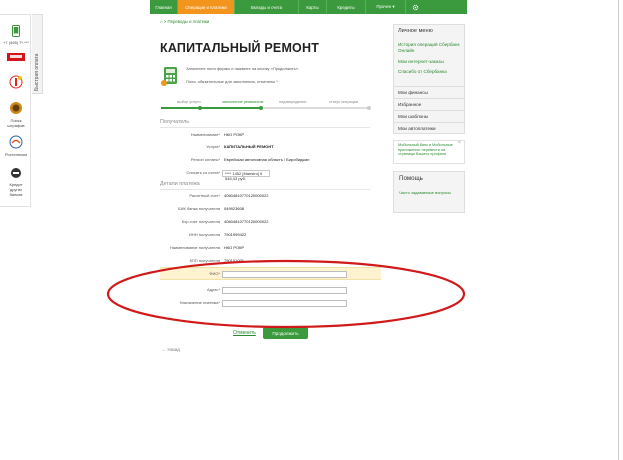 The image size is (623, 460). What do you see at coordinates (206, 7) in the screenshot?
I see `nav-item-operations: Операции и платежи` at bounding box center [206, 7].